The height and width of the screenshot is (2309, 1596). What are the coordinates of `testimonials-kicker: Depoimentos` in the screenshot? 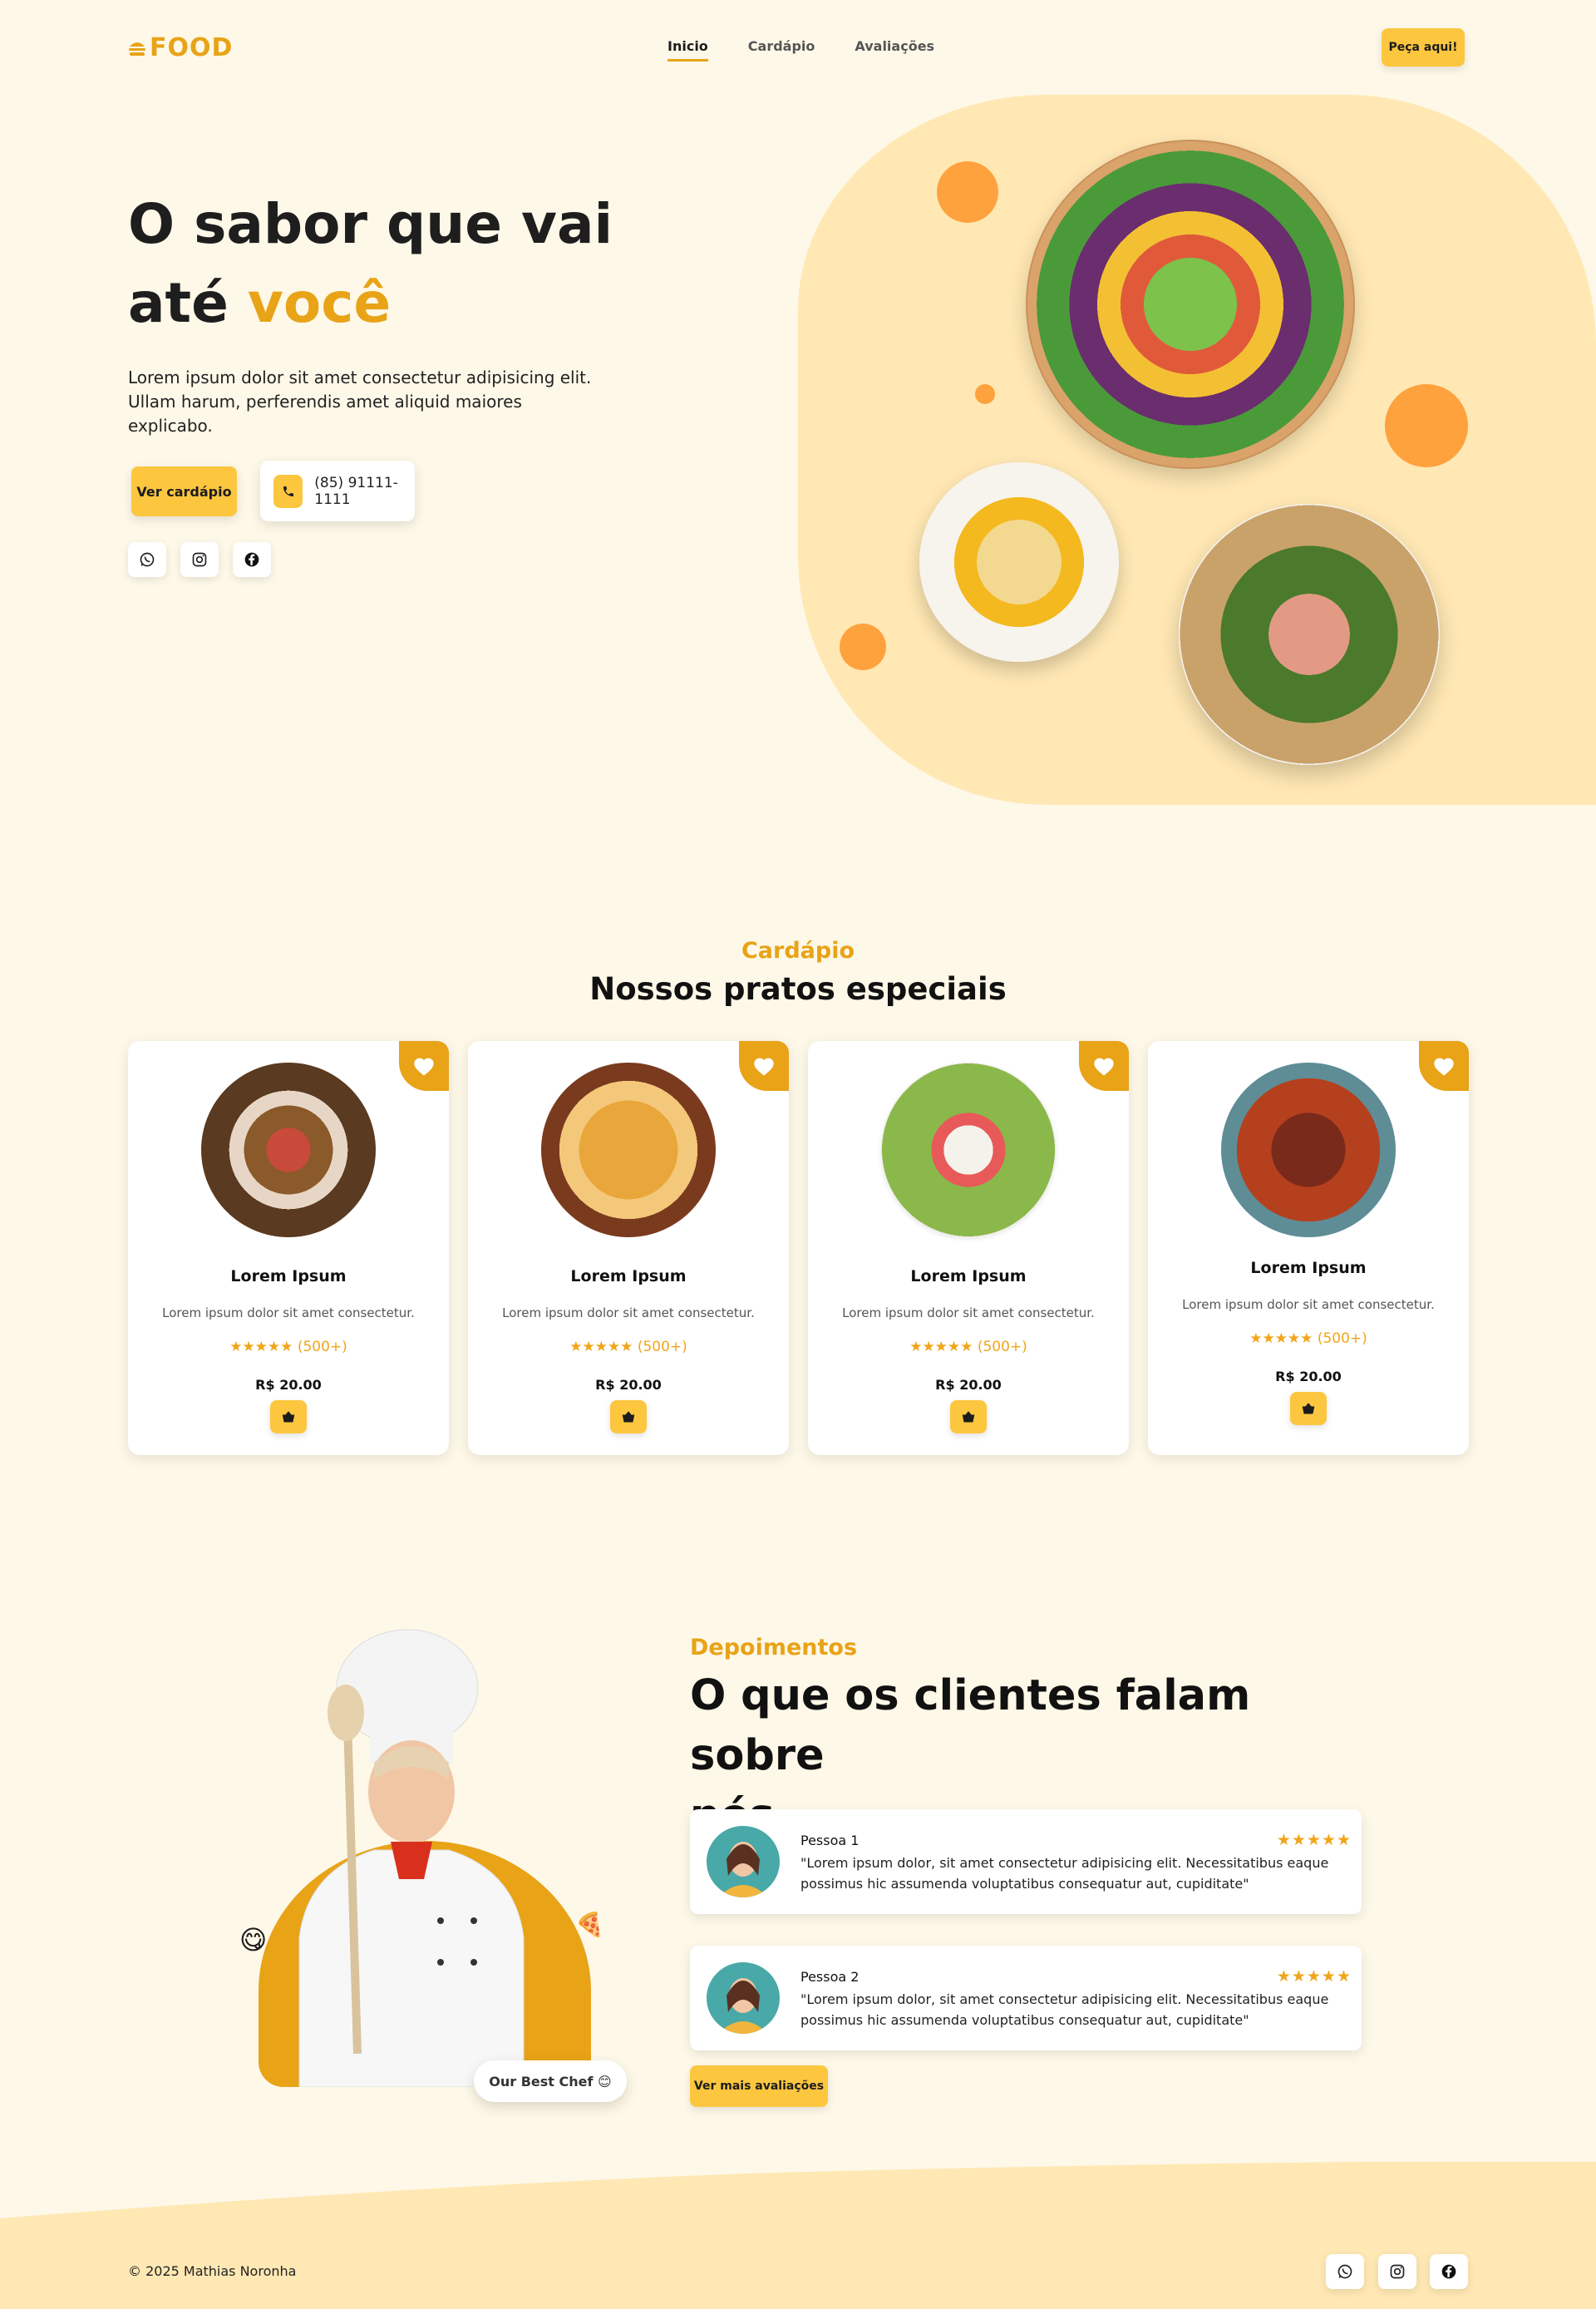 It's located at (774, 1648).